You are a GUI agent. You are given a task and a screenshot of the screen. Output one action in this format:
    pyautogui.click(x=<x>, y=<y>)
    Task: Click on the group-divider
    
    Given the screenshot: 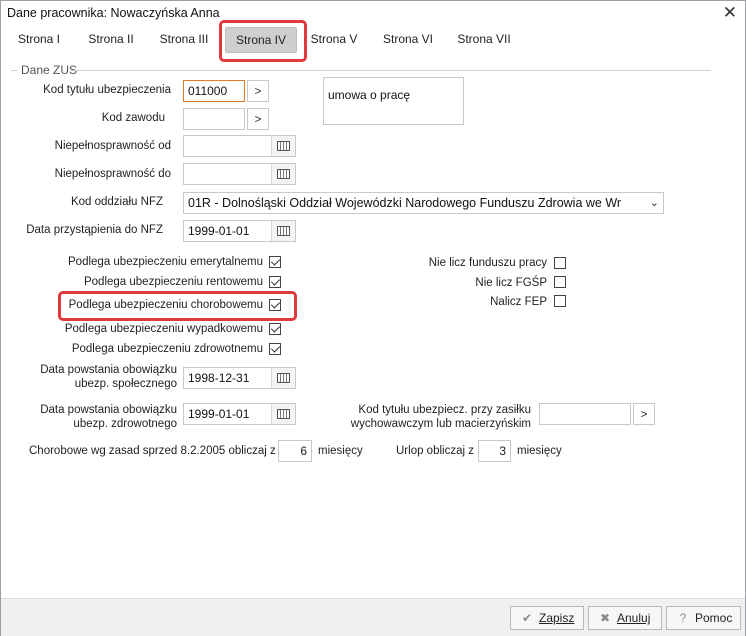 What is the action you would take?
    pyautogui.click(x=391, y=70)
    